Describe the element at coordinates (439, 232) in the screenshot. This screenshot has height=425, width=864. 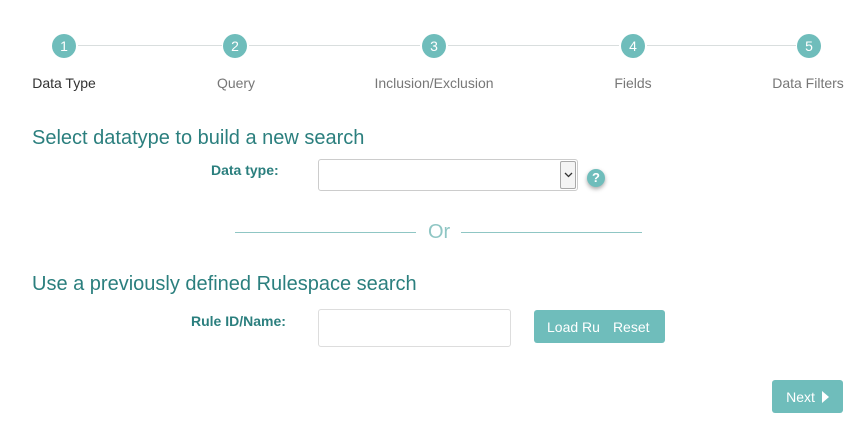
I see `or-divider-text: Or` at that location.